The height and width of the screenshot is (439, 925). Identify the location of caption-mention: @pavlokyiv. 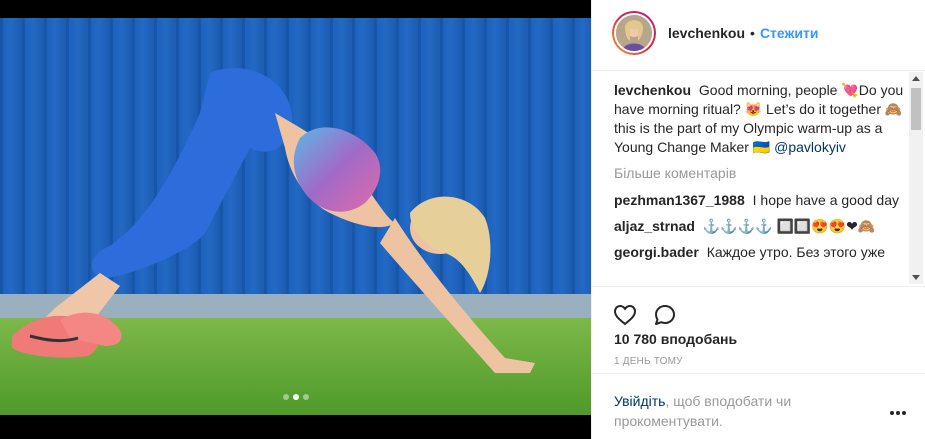
(810, 147).